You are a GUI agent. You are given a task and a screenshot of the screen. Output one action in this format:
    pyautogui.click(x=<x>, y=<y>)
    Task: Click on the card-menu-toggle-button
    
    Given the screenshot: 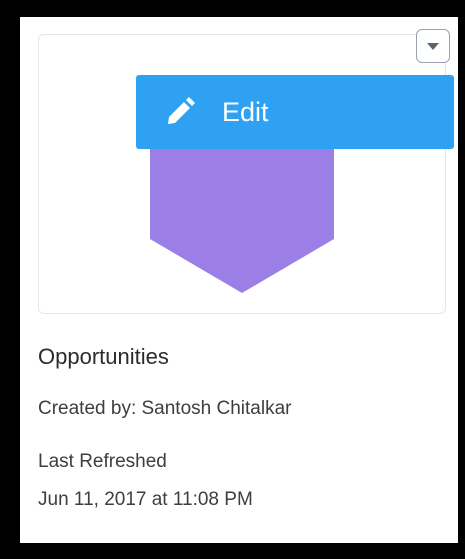 What is the action you would take?
    pyautogui.click(x=433, y=46)
    